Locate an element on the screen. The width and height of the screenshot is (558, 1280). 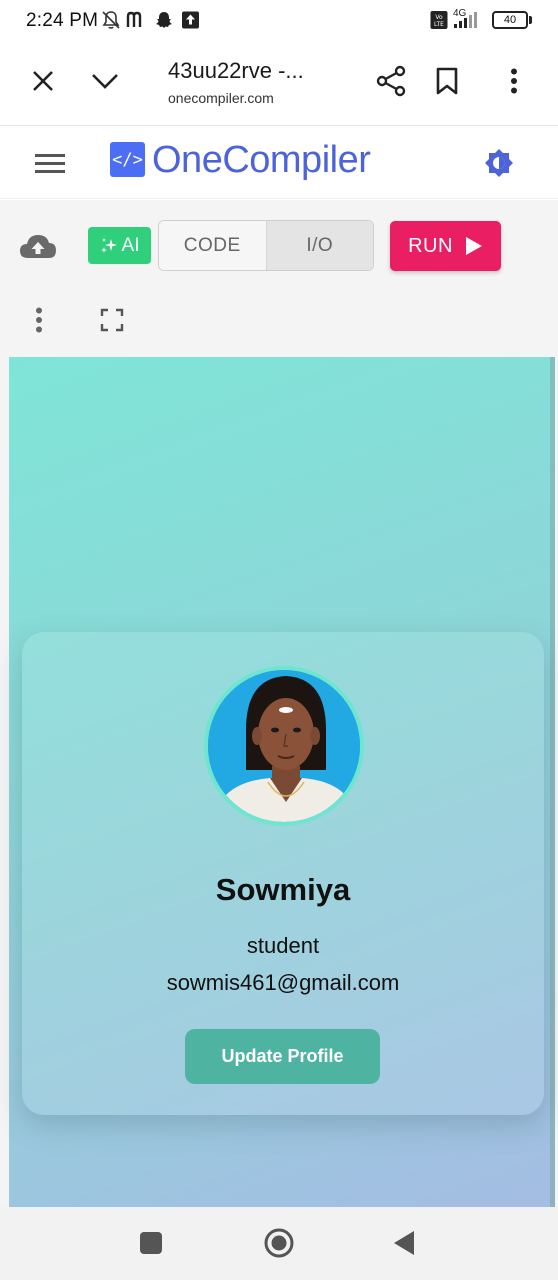
update-profile-button: Update Profile is located at coordinates (282, 1056).